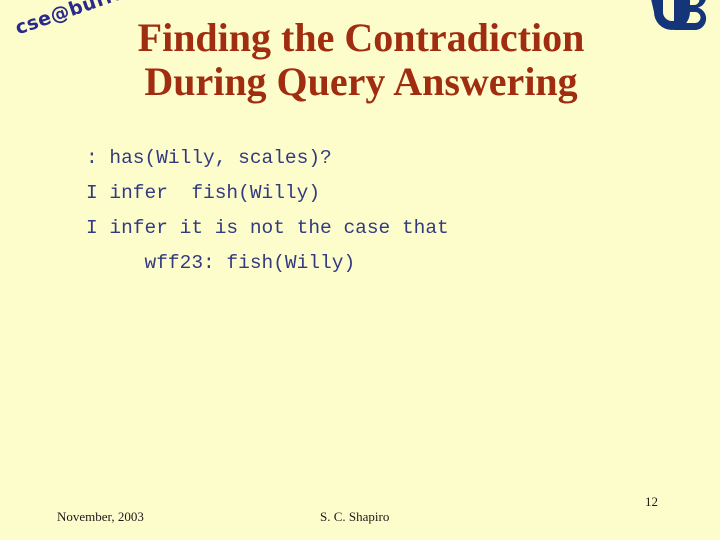 The image size is (720, 540). What do you see at coordinates (209, 158) in the screenshot?
I see `body-line-query: : has(Willy, scales)?` at bounding box center [209, 158].